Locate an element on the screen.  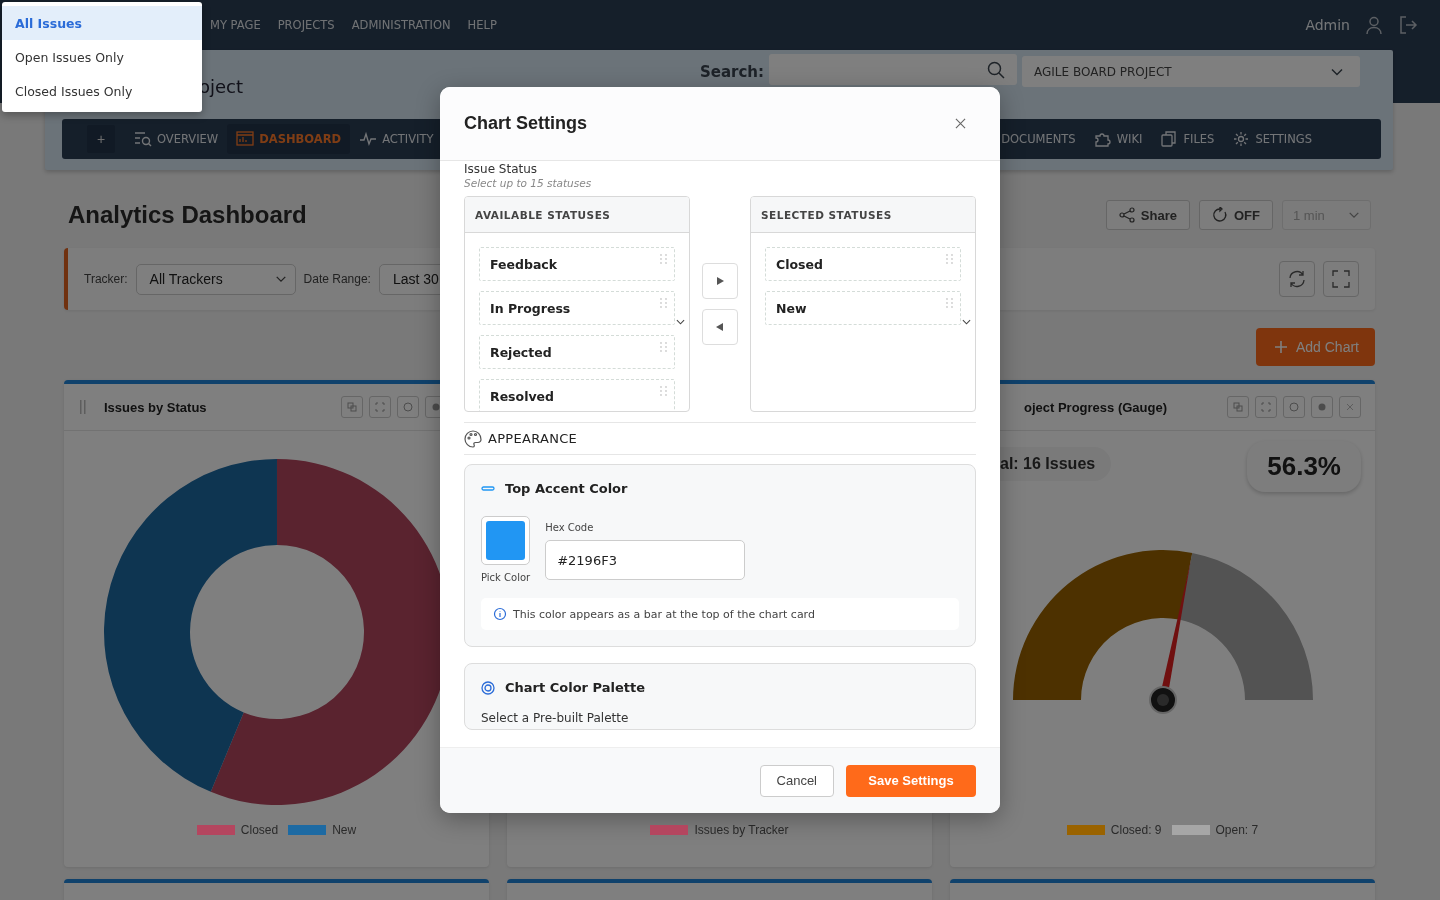
triangle-left-icon is located at coordinates (720, 327).